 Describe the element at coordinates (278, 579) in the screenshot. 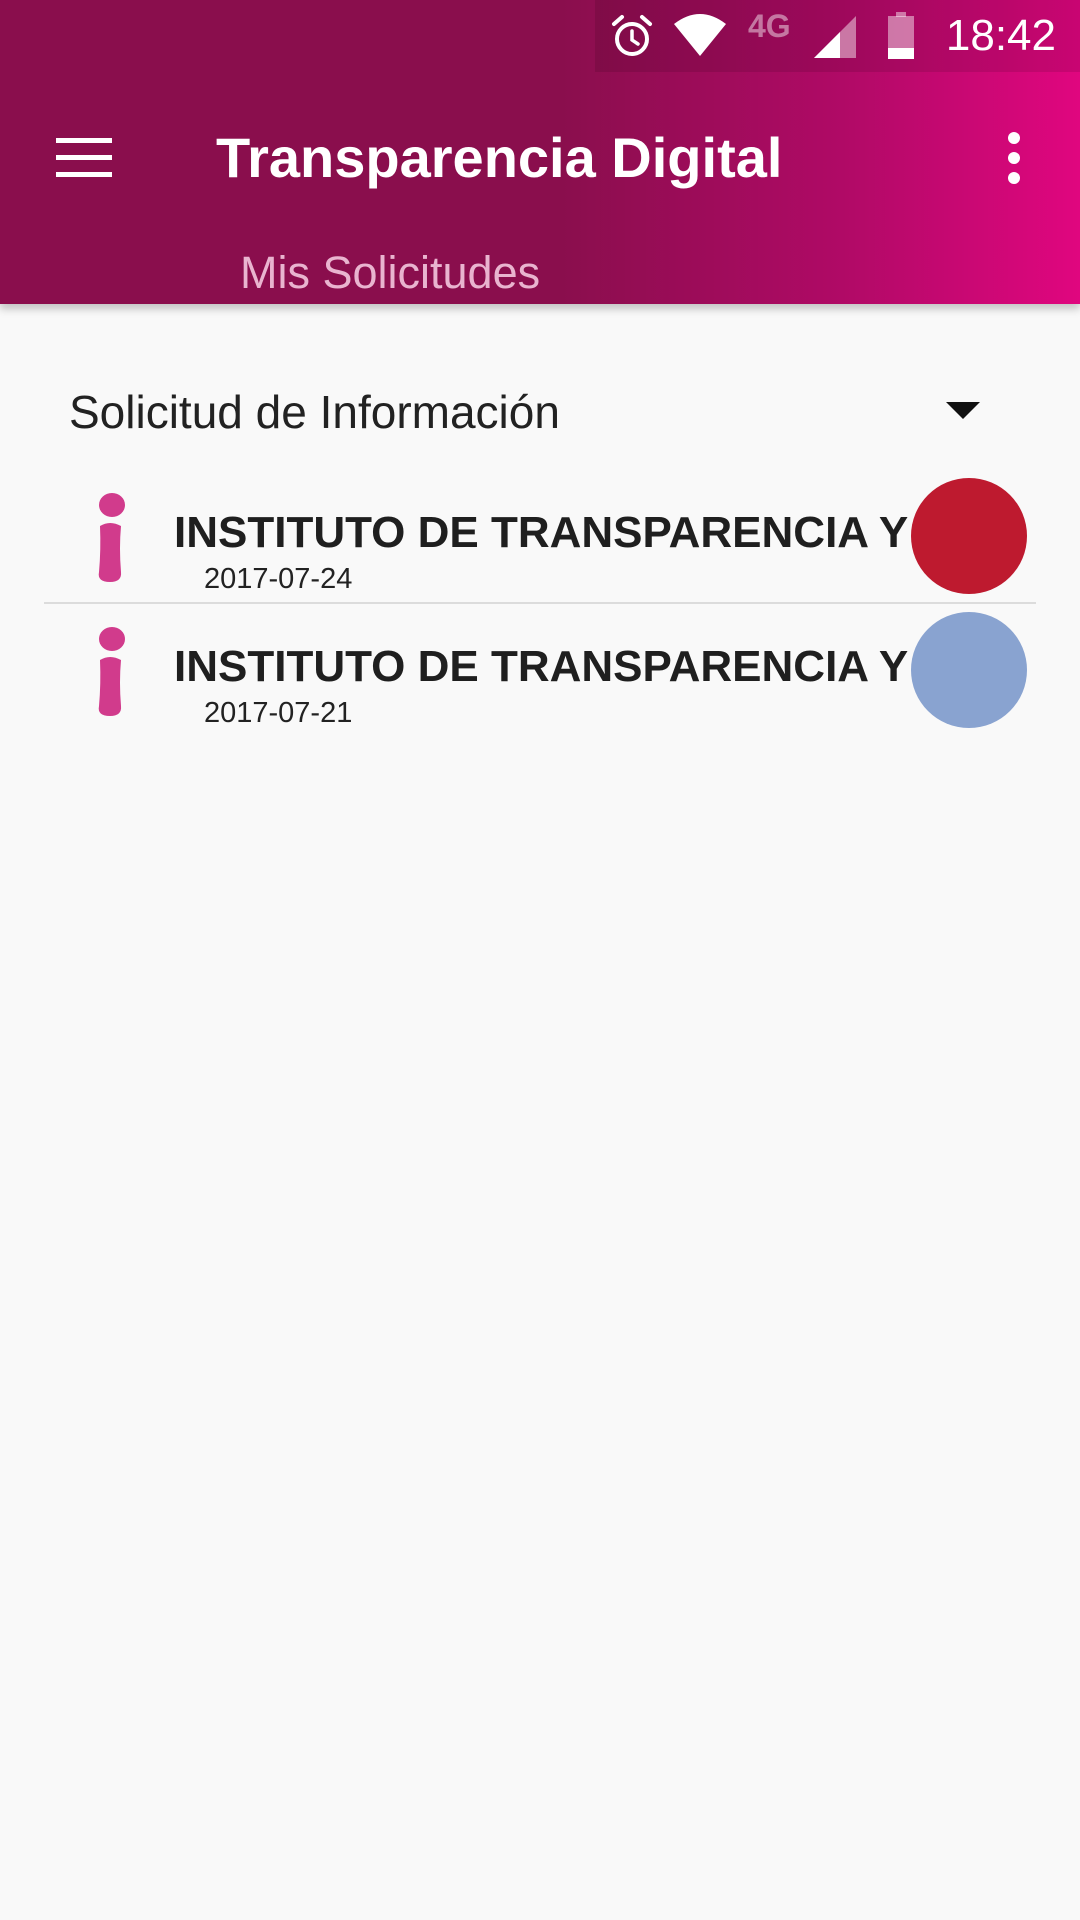

I see `request-date: 2017-07-24` at that location.